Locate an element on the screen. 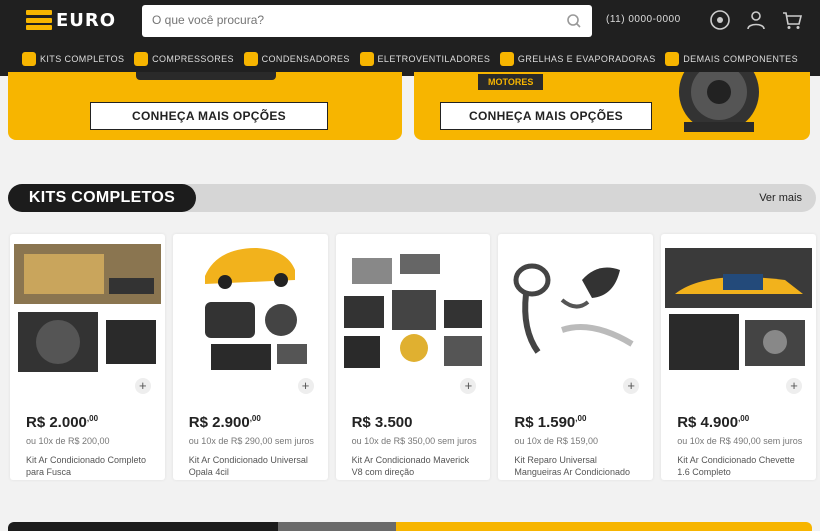 The height and width of the screenshot is (531, 820). nav-item-kits: KITS COMPLETOS is located at coordinates (73, 59).